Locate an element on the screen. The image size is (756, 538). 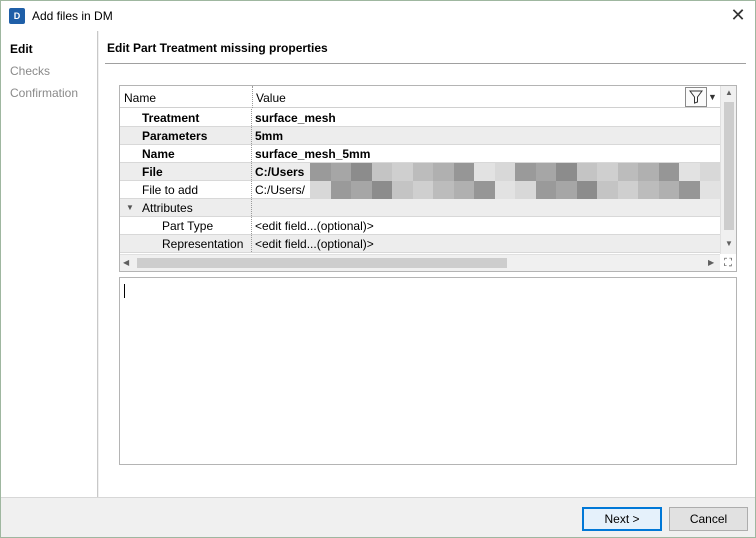
title-divider is located at coordinates (425, 63).